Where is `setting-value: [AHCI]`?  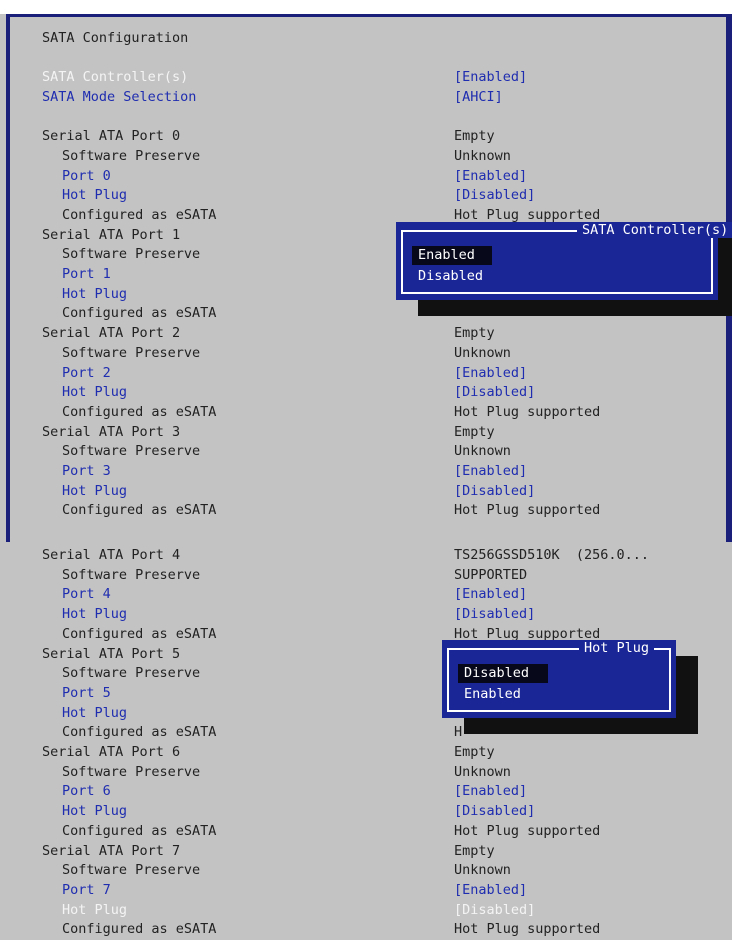 setting-value: [AHCI] is located at coordinates (478, 97).